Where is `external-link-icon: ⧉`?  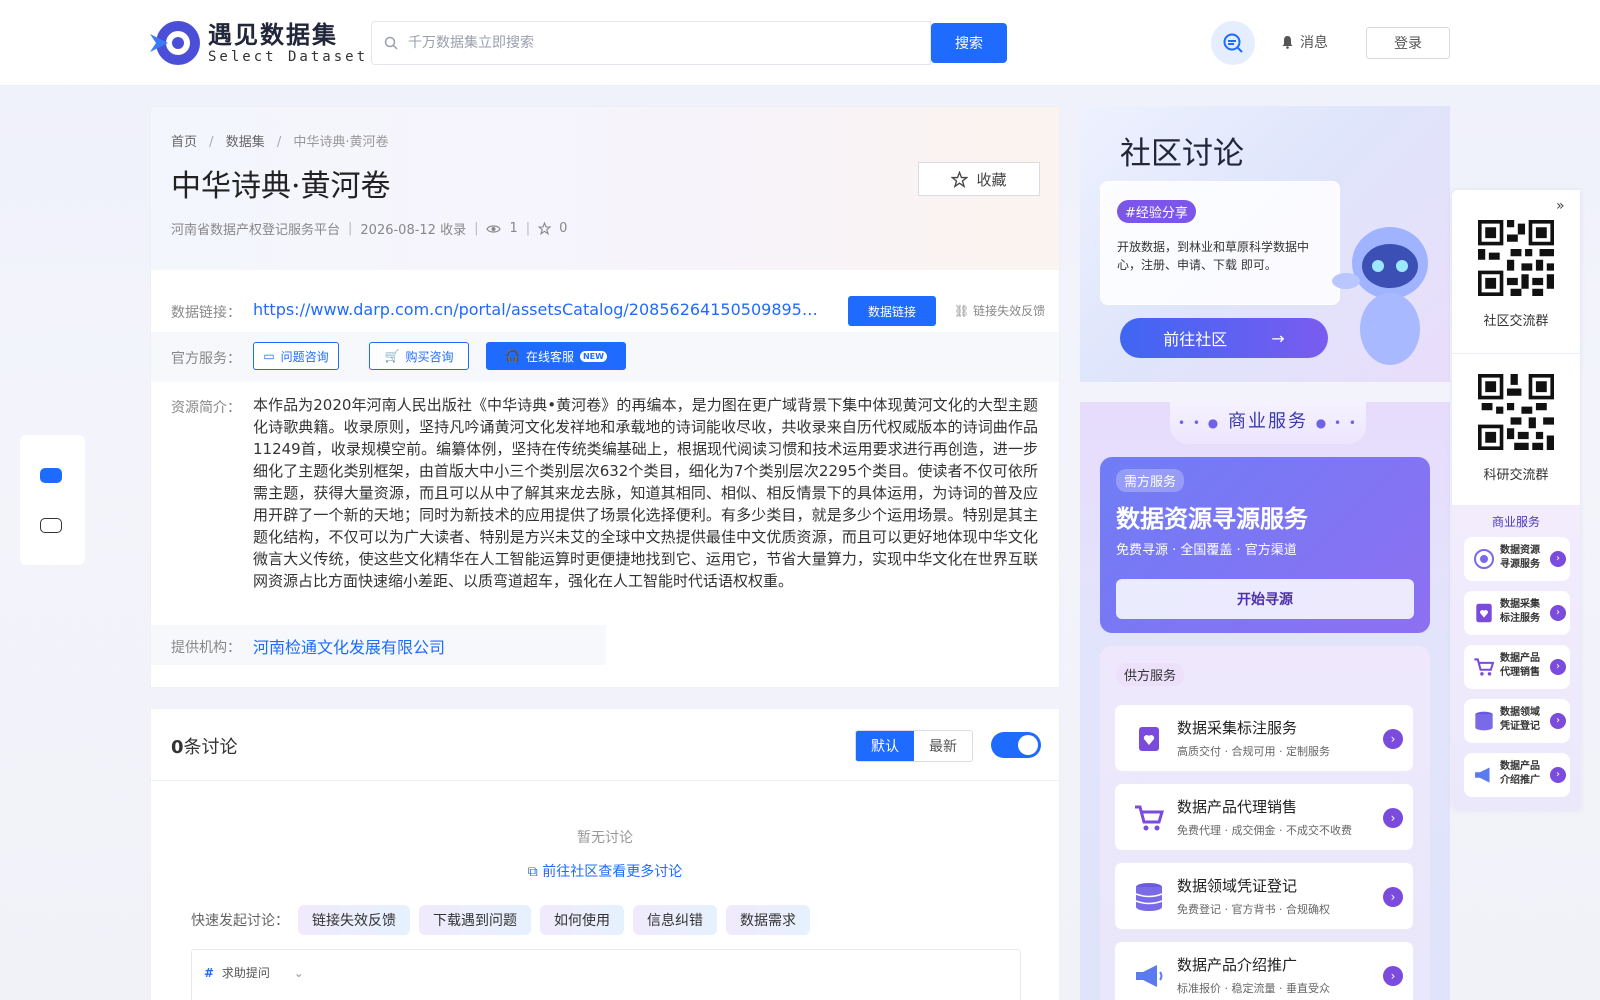
external-link-icon: ⧉ is located at coordinates (532, 872).